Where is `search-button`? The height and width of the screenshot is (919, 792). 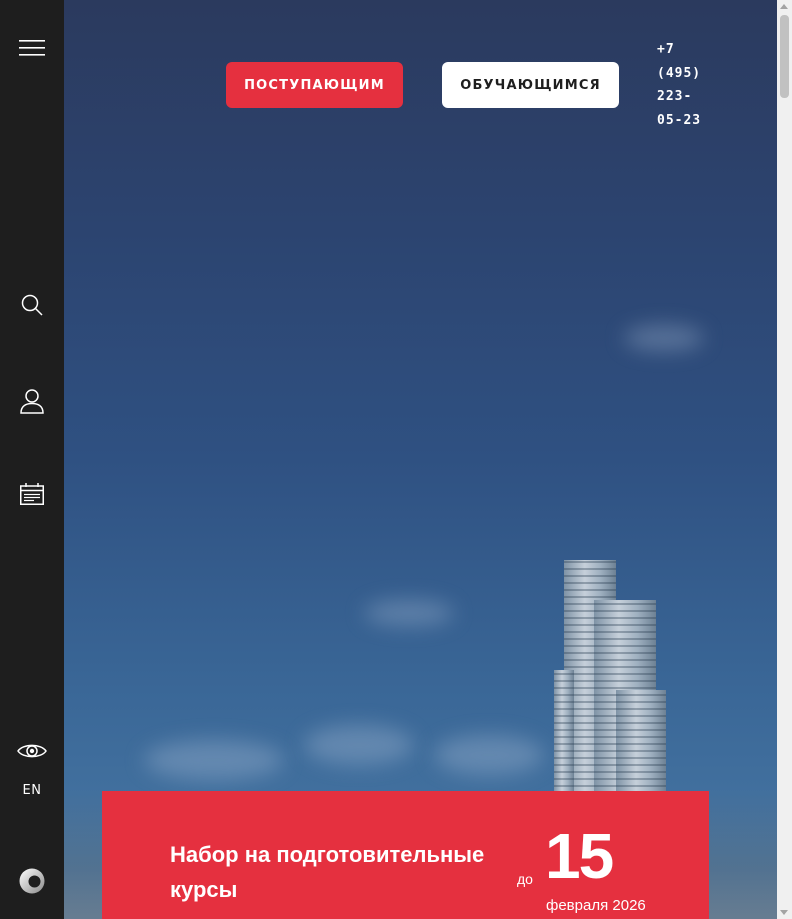
search-button is located at coordinates (32, 305).